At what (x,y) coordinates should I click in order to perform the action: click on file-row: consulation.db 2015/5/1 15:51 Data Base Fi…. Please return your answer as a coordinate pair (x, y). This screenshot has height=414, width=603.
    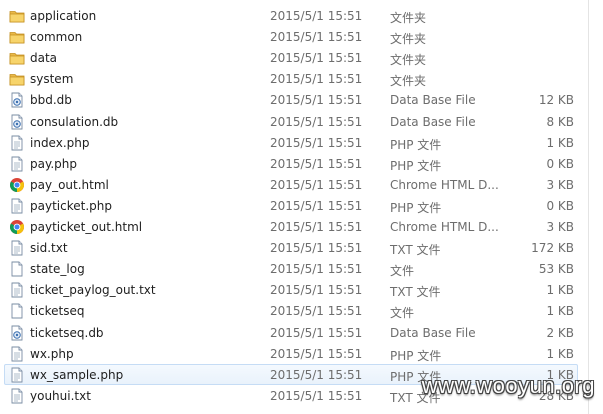
    Looking at the image, I should click on (291, 121).